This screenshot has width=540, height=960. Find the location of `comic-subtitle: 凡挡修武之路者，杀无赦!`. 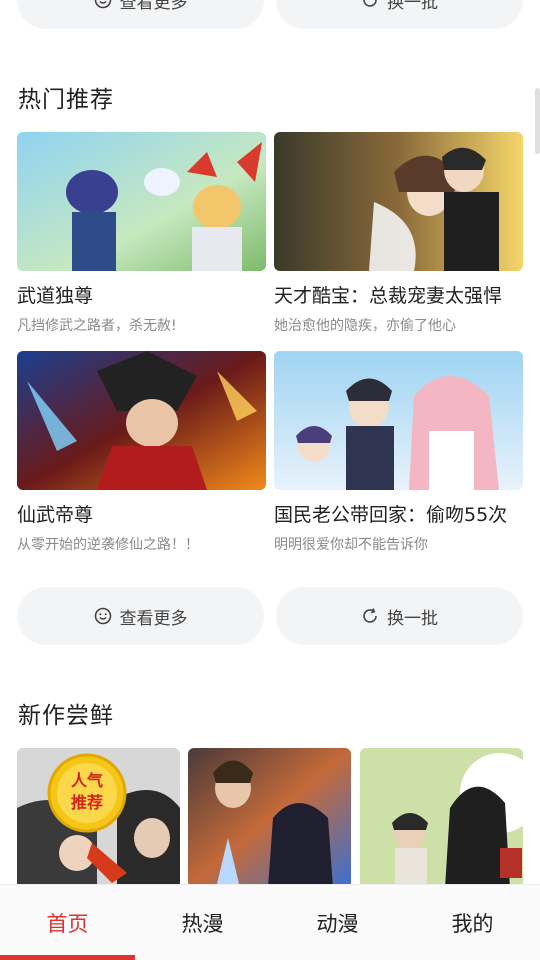

comic-subtitle: 凡挡修武之路者，杀无赦! is located at coordinates (97, 326).